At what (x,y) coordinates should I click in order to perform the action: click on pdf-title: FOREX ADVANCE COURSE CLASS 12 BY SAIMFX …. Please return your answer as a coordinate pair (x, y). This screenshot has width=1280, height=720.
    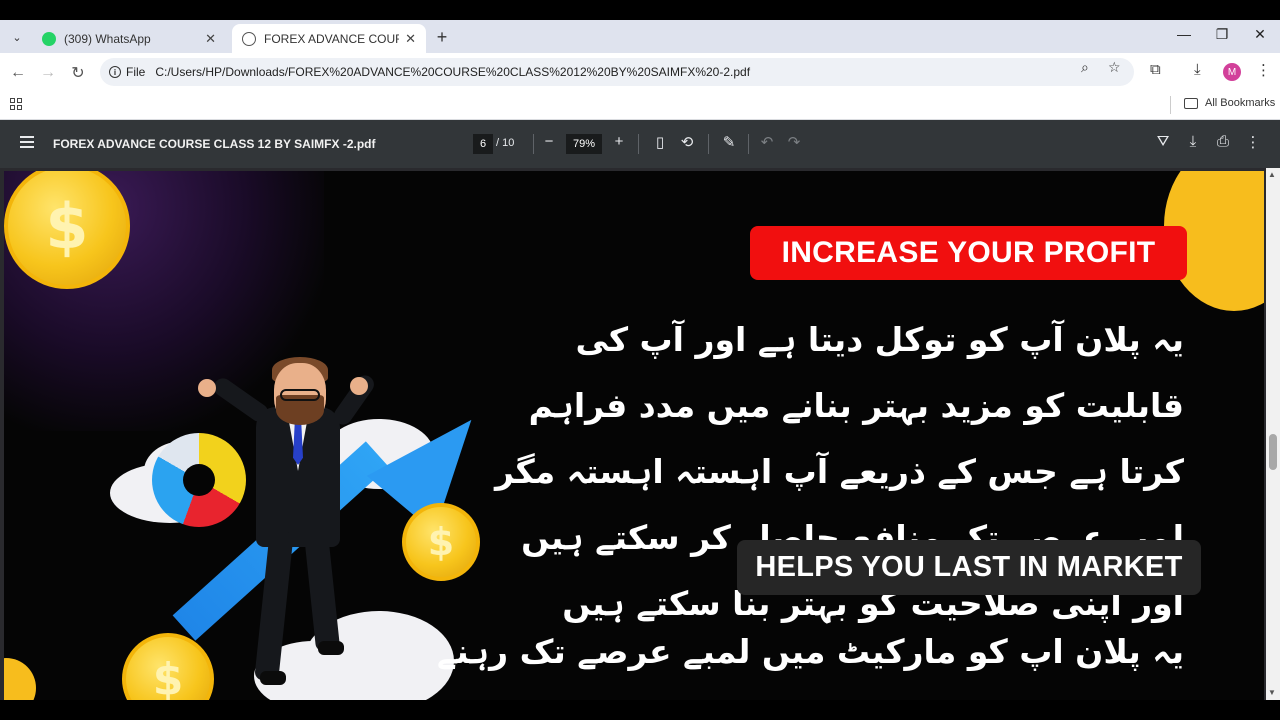
    Looking at the image, I should click on (214, 144).